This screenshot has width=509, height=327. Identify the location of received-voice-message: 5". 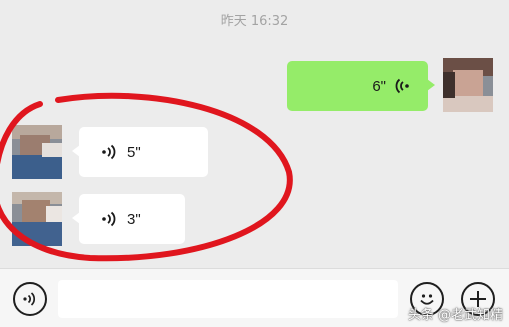
(140, 152).